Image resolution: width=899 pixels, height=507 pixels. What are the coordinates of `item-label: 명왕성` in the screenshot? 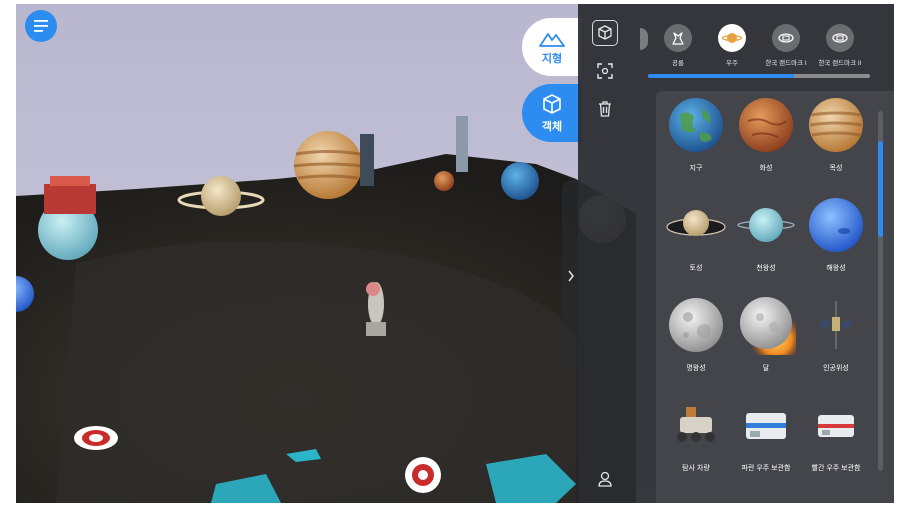 It's located at (696, 368).